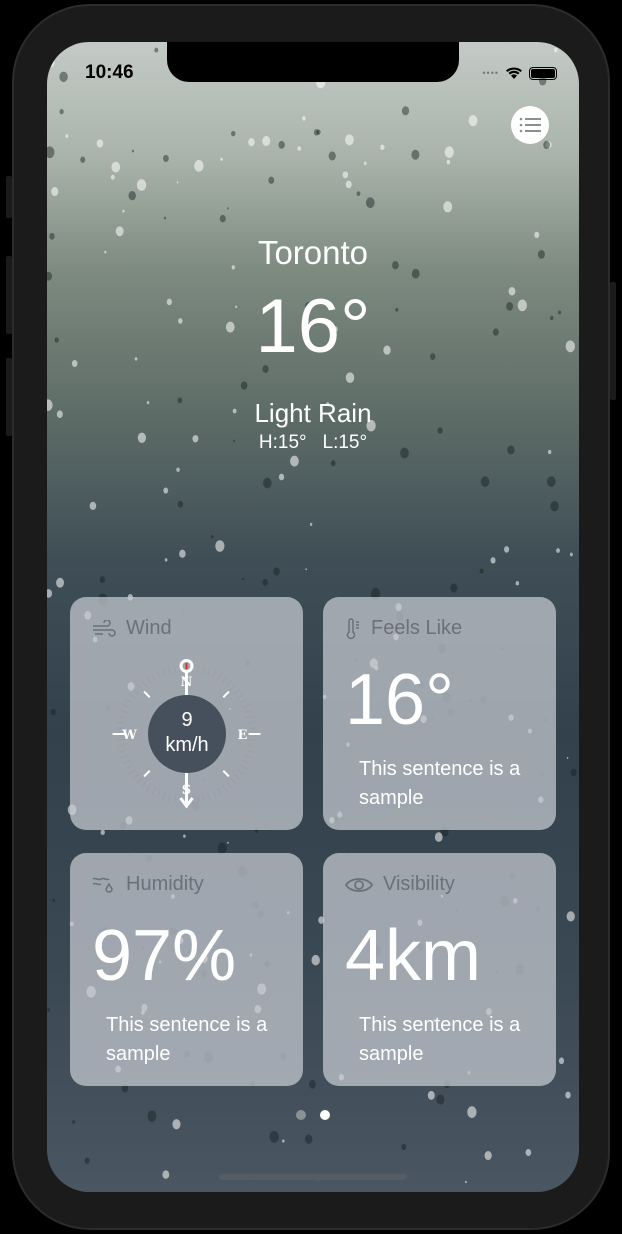 This screenshot has width=622, height=1234. I want to click on list-icon, so click(530, 125).